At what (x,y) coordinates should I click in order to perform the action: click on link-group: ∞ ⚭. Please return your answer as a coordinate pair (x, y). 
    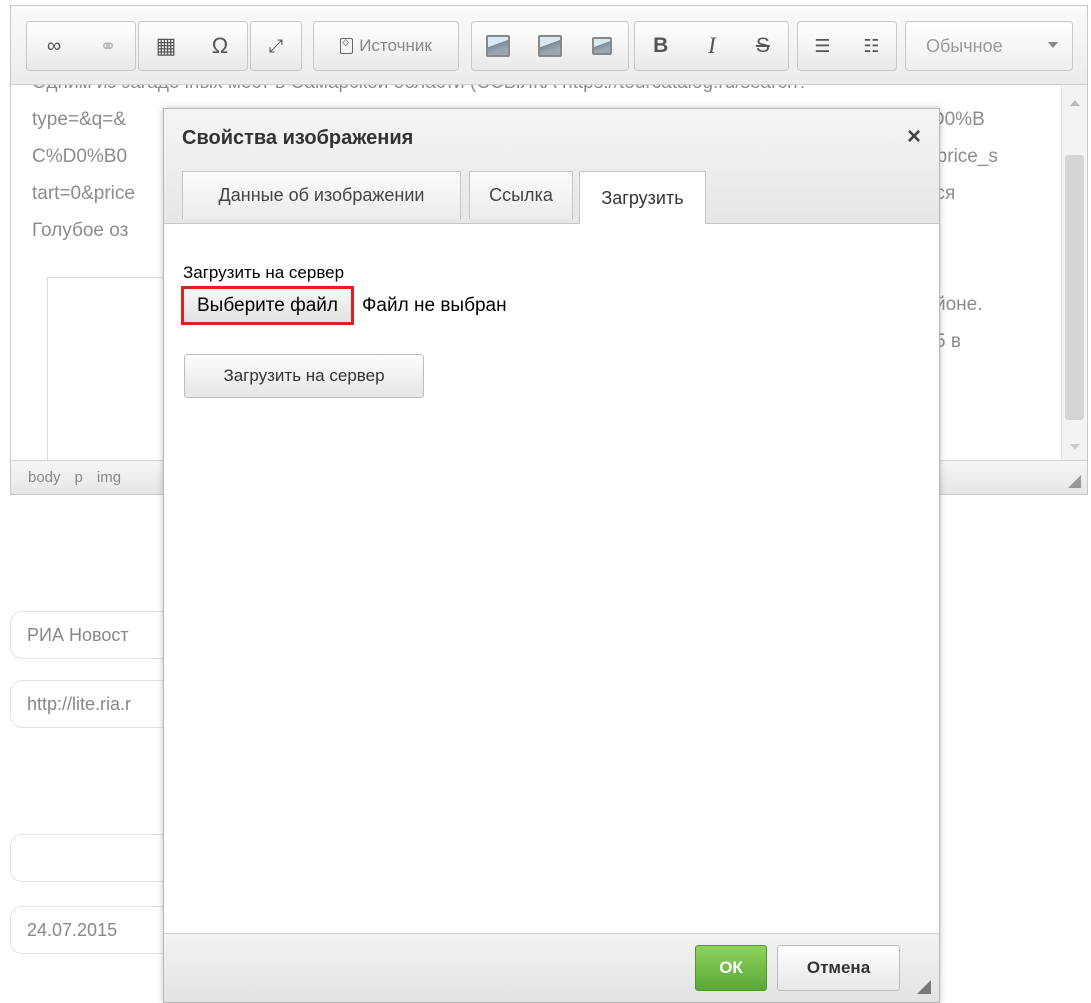
    Looking at the image, I should click on (81, 46).